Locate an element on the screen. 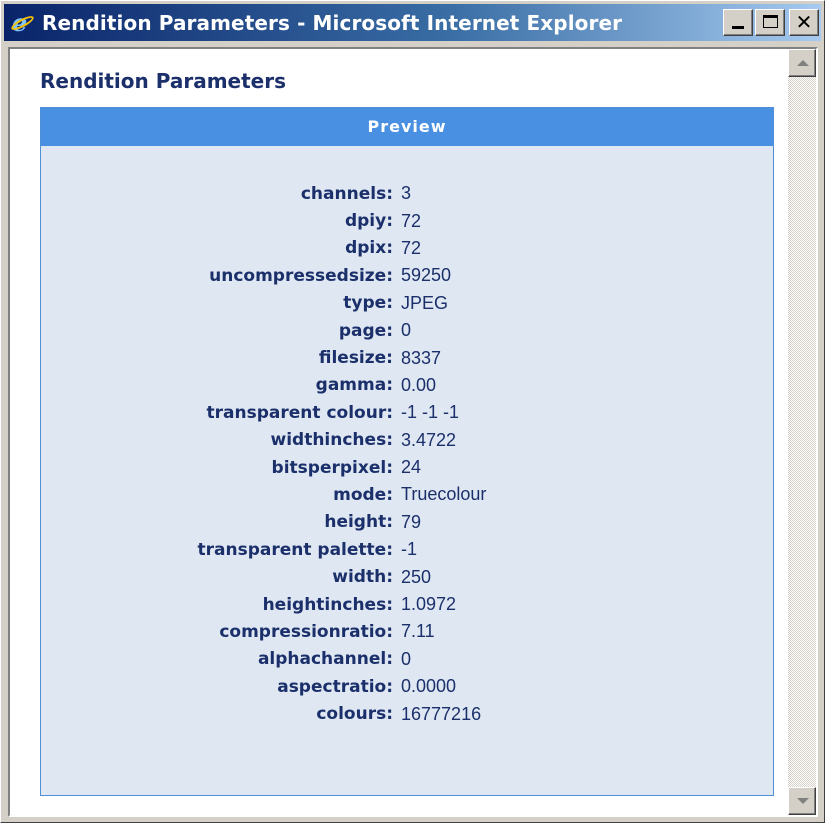 This screenshot has width=825, height=823. panel-title: Preview is located at coordinates (407, 127).